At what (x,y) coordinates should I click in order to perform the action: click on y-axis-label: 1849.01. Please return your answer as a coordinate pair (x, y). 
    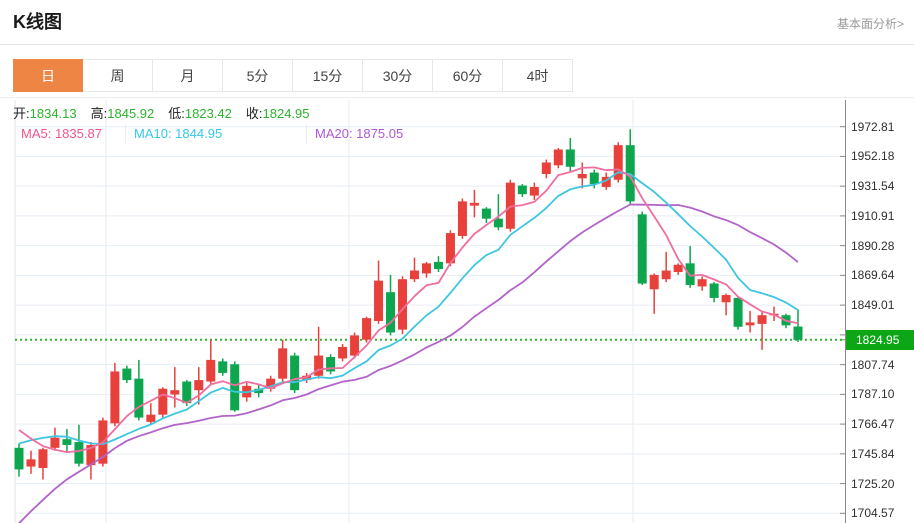
    Looking at the image, I should click on (873, 305).